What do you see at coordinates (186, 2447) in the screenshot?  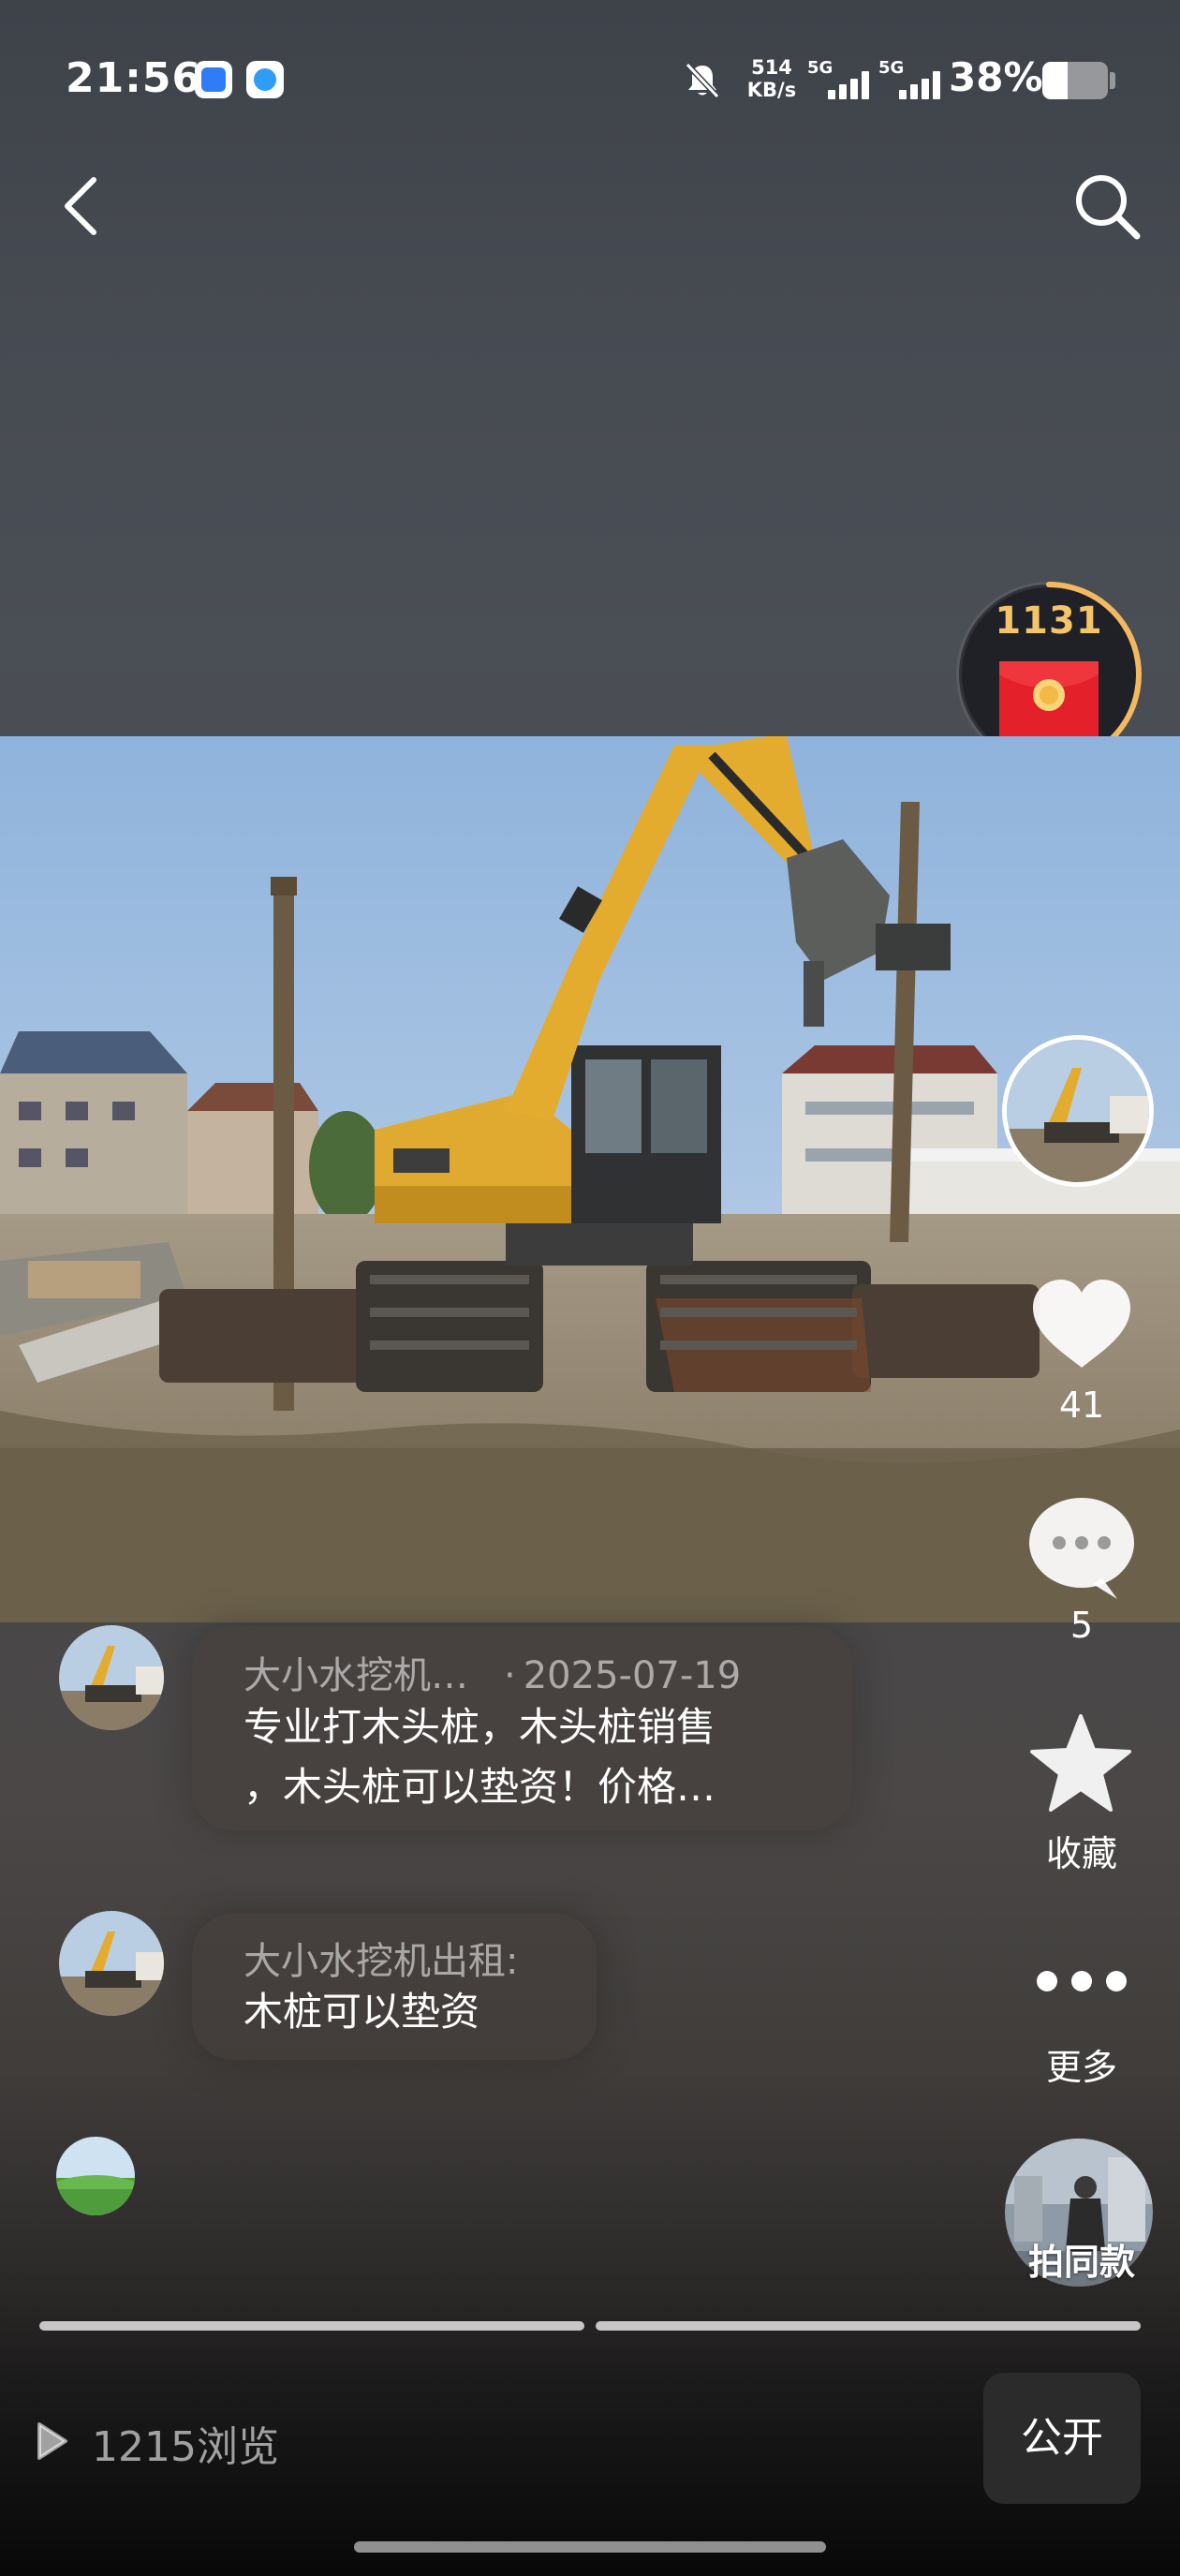 I see `view-count: 1215浏览` at bounding box center [186, 2447].